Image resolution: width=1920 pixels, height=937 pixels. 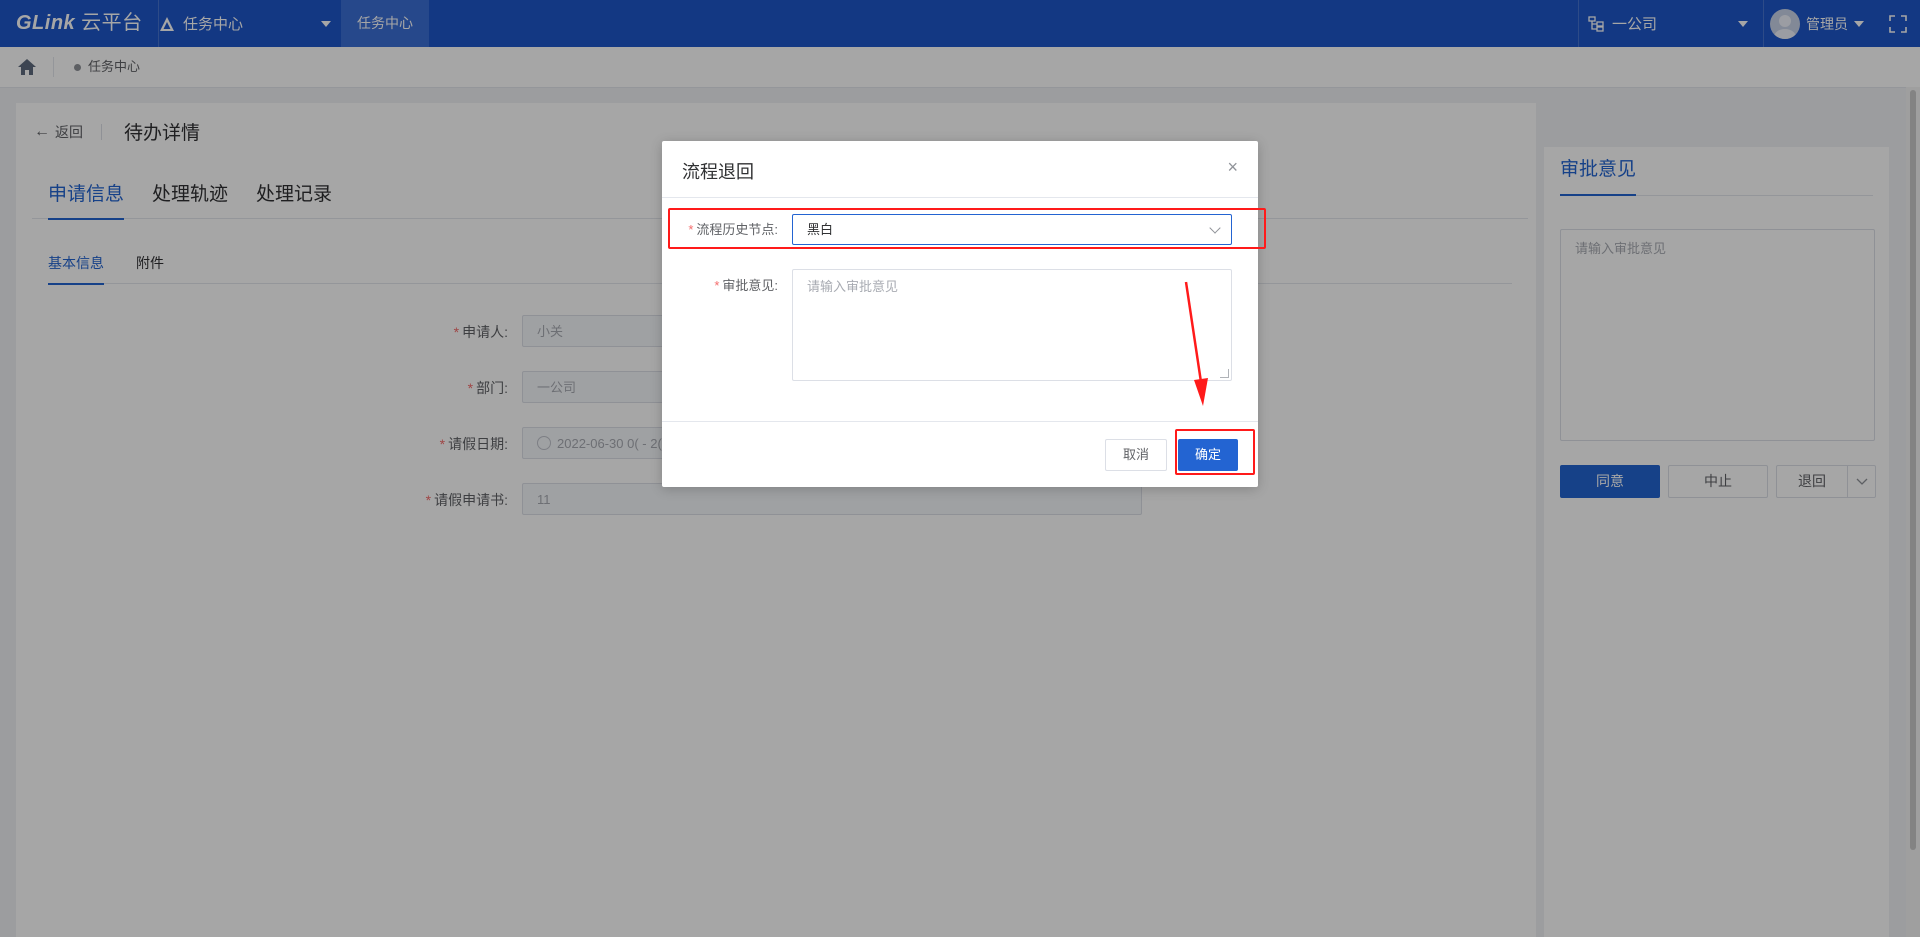 I want to click on annotation-arrow-icon, so click(x=1196, y=343).